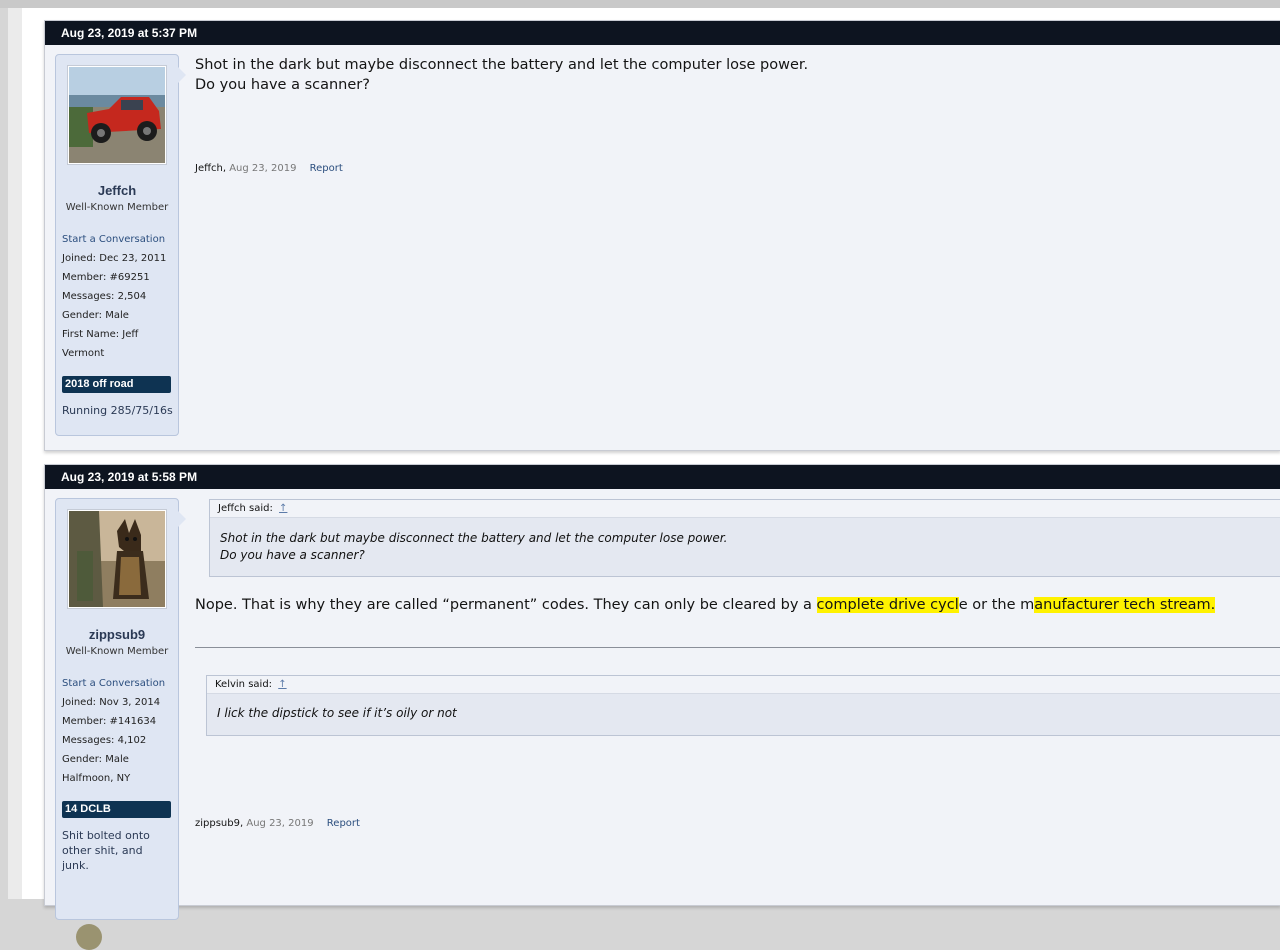  I want to click on signature-divider, so click(737, 647).